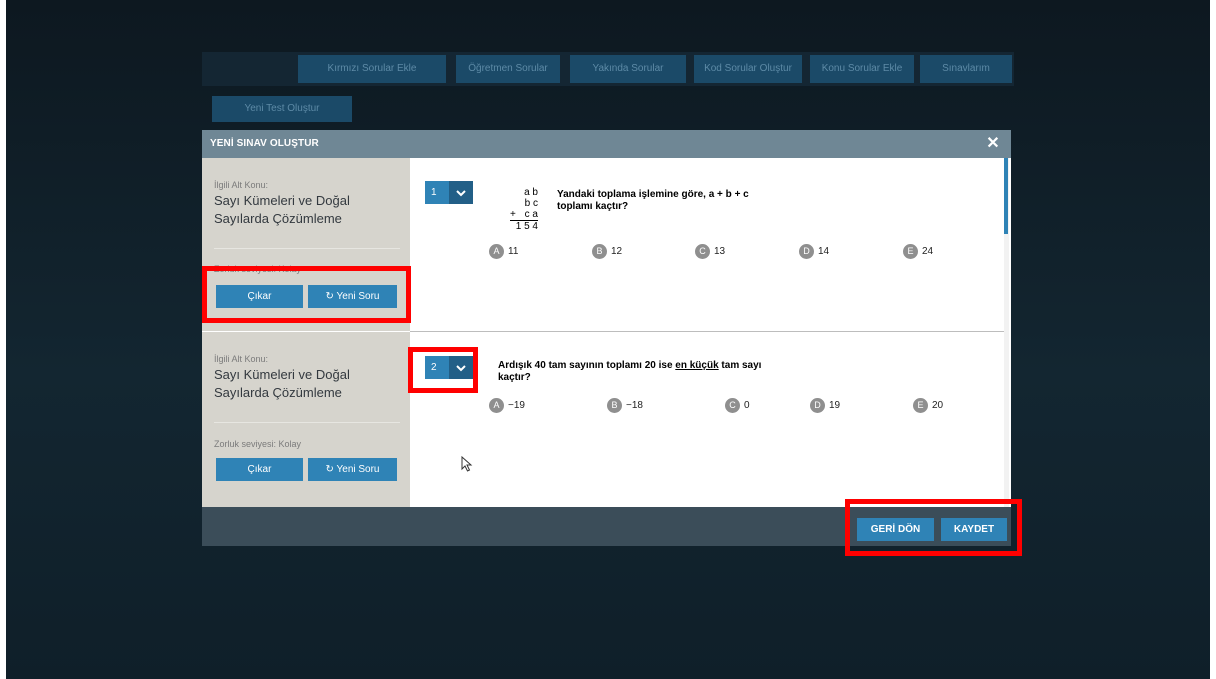  Describe the element at coordinates (720, 251) in the screenshot. I see `option-value: 13` at that location.